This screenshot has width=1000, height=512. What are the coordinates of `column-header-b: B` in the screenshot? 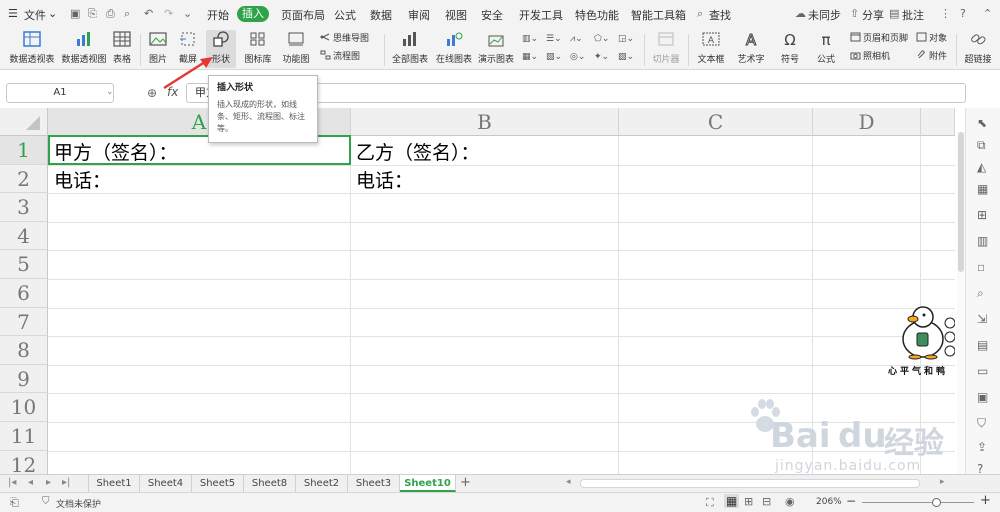 It's located at (485, 122).